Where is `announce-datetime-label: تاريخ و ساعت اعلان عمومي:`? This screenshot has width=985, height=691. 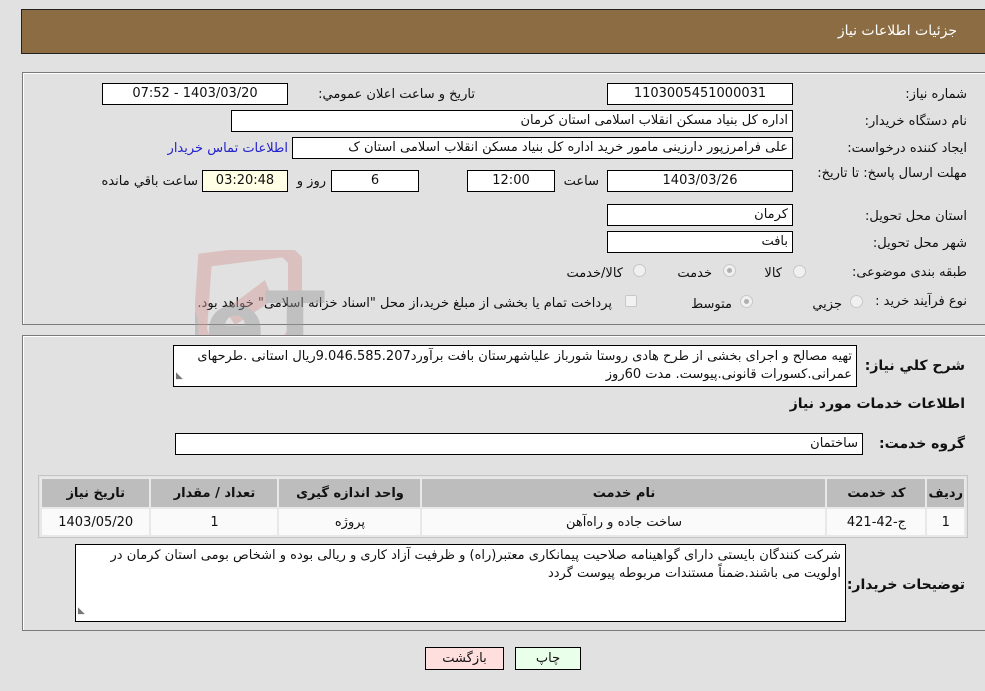 announce-datetime-label: تاريخ و ساعت اعلان عمومي: is located at coordinates (396, 94).